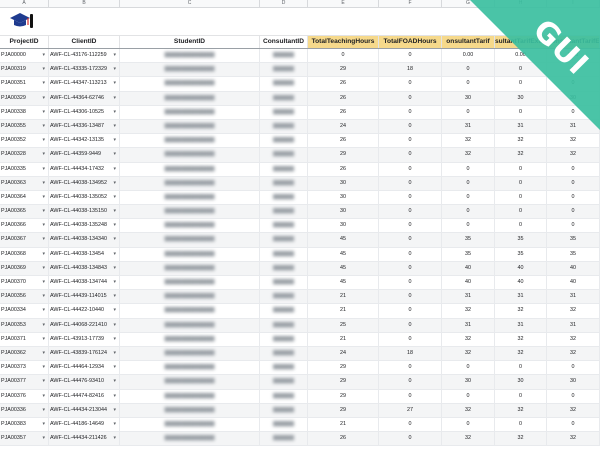 The width and height of the screenshot is (600, 450). I want to click on student-tarif-exam-cell: 30, so click(573, 98).